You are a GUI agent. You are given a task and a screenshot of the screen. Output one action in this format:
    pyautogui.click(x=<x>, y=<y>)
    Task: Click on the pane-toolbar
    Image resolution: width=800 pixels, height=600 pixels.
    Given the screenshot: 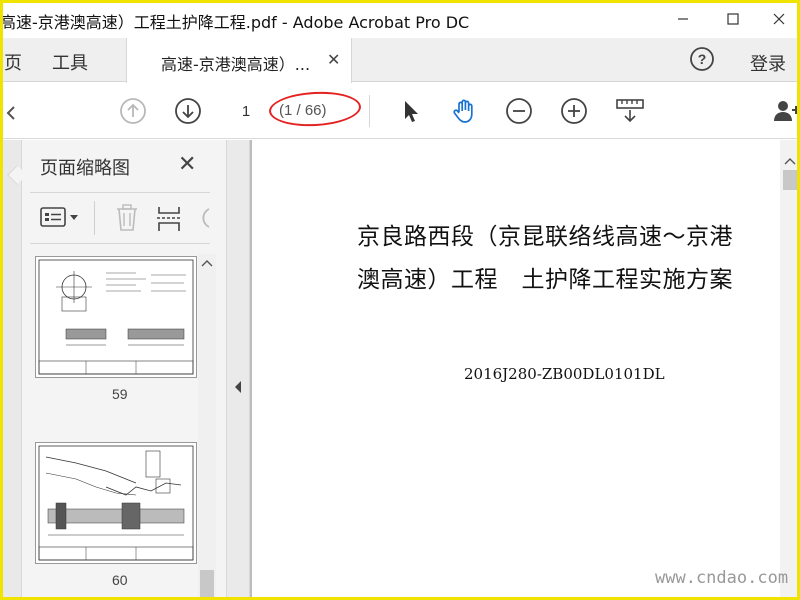 What is the action you would take?
    pyautogui.click(x=120, y=218)
    